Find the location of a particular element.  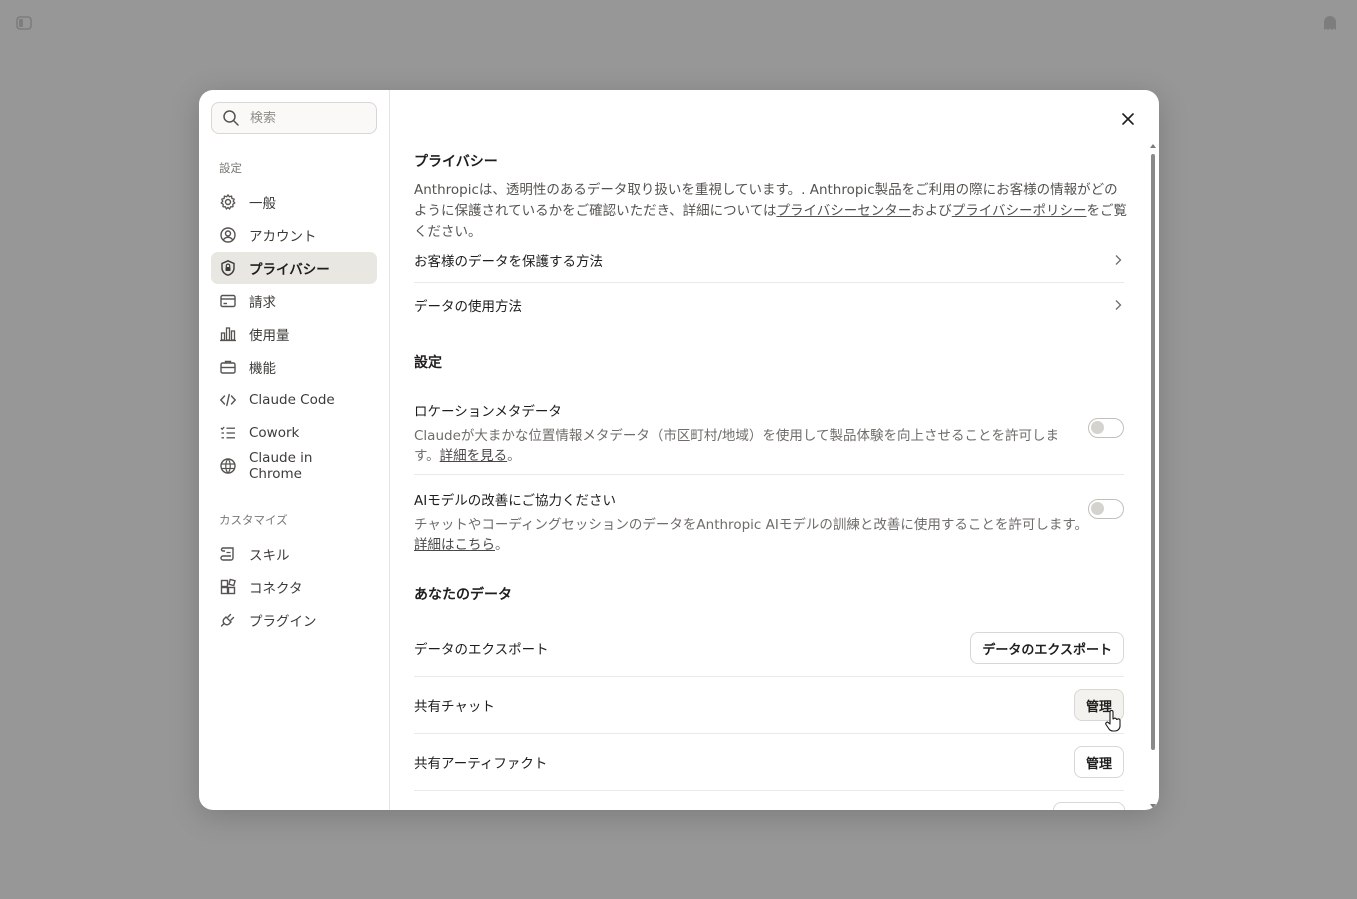

sidebar-item-label: Cowork is located at coordinates (274, 433).